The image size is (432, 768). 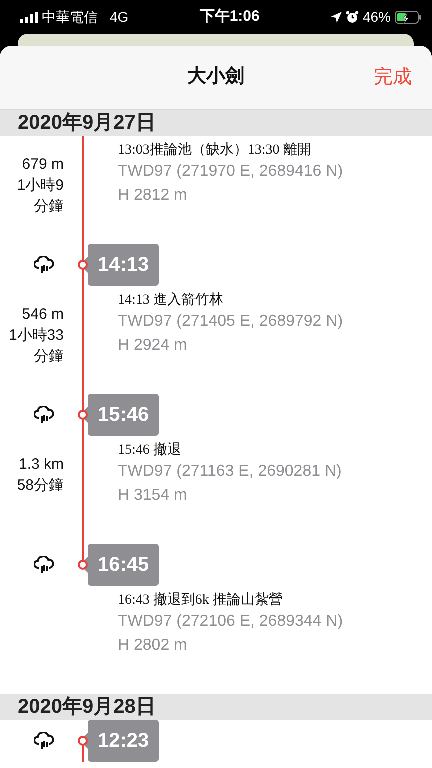 What do you see at coordinates (216, 707) in the screenshot?
I see `date-header: 2020年9月28日` at bounding box center [216, 707].